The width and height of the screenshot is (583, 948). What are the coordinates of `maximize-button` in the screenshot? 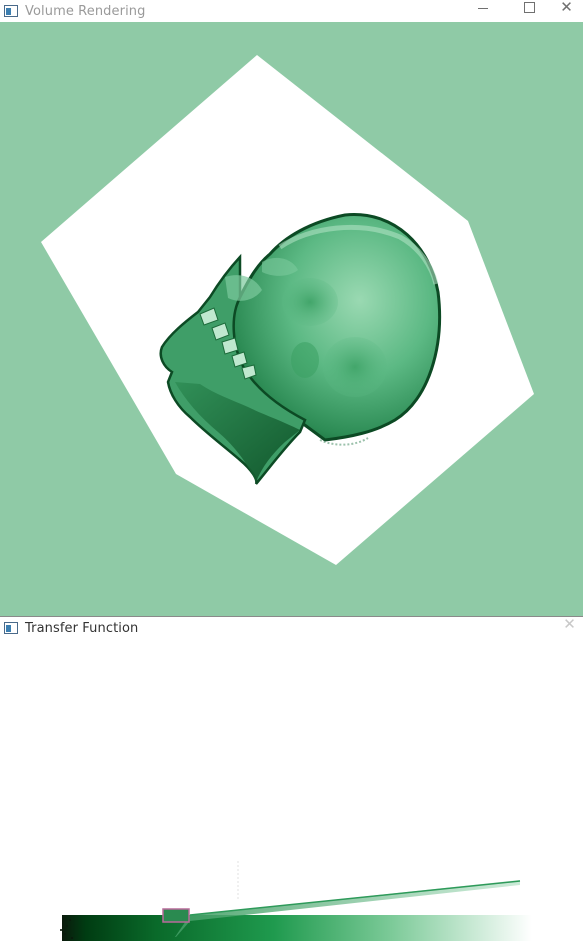 It's located at (529, 11).